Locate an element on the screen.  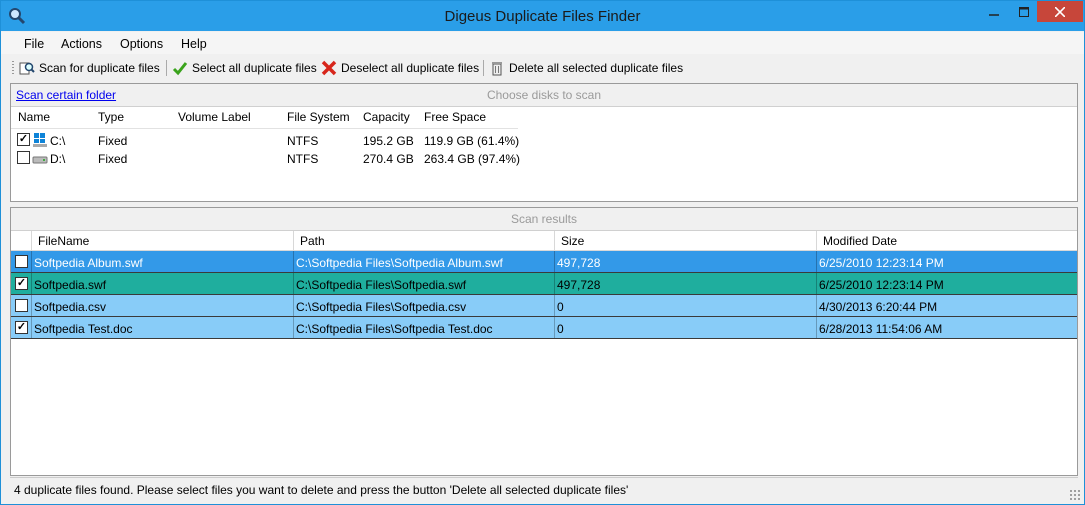
deselect-all-button: Deselect all duplicate files is located at coordinates (400, 68).